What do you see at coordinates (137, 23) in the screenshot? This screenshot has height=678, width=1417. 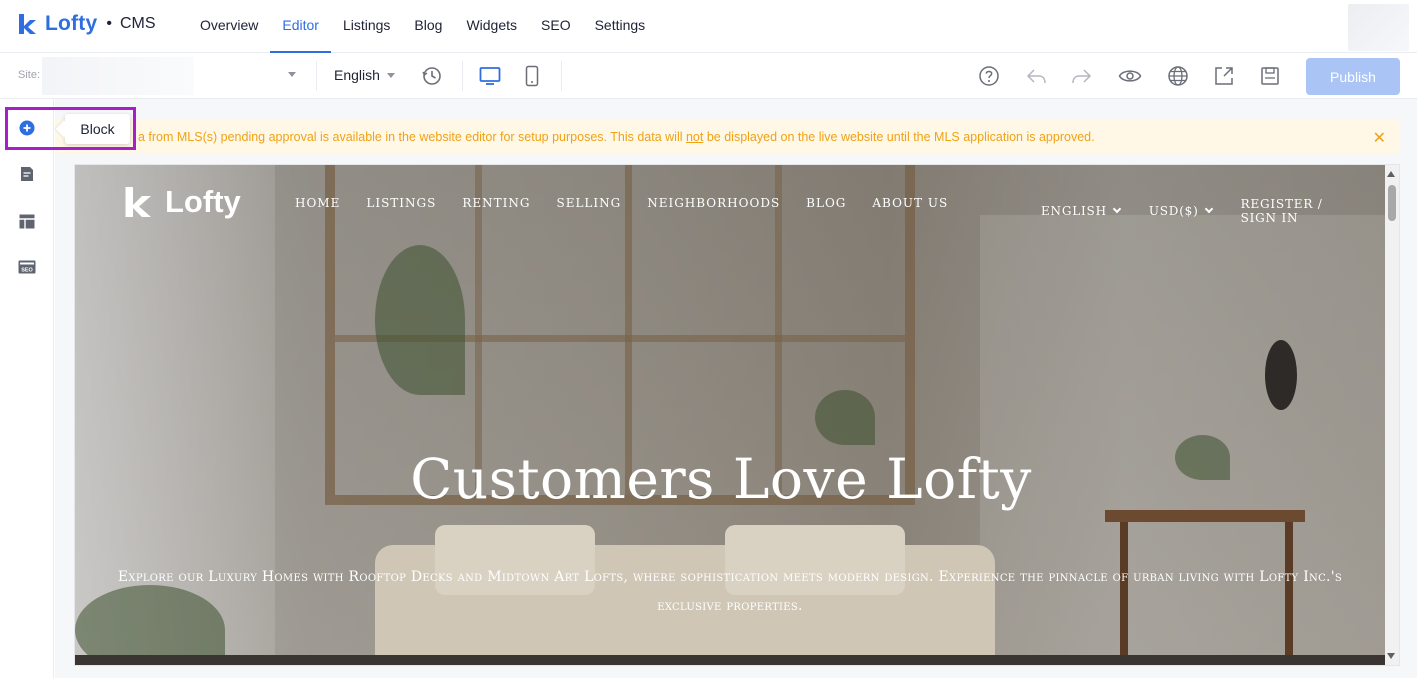 I see `product-name: CMS` at bounding box center [137, 23].